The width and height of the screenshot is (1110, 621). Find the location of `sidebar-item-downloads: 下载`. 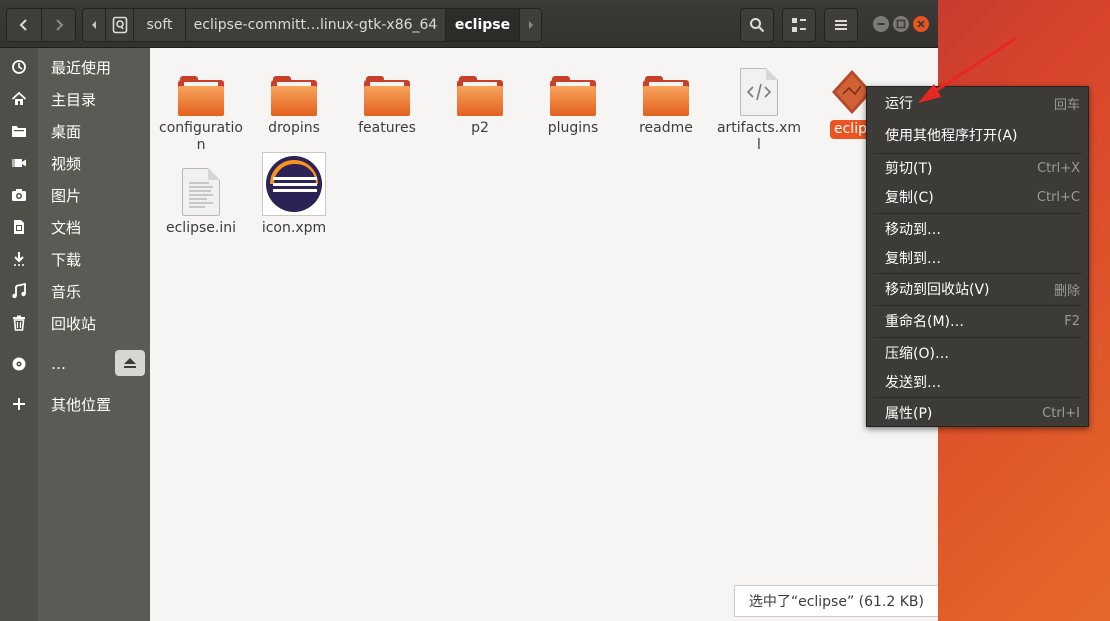

sidebar-item-downloads: 下载 is located at coordinates (75, 259).